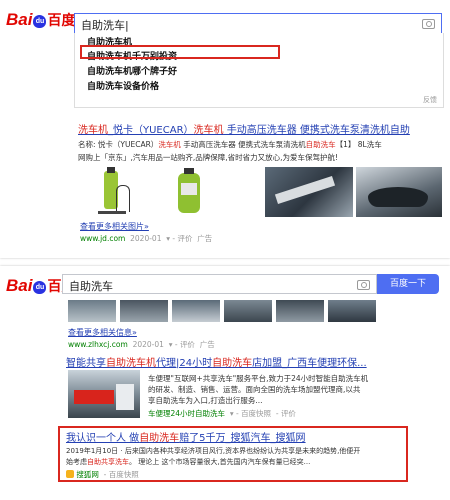 This screenshot has width=450, height=500. I want to click on product-image-car-wash, so click(309, 192).